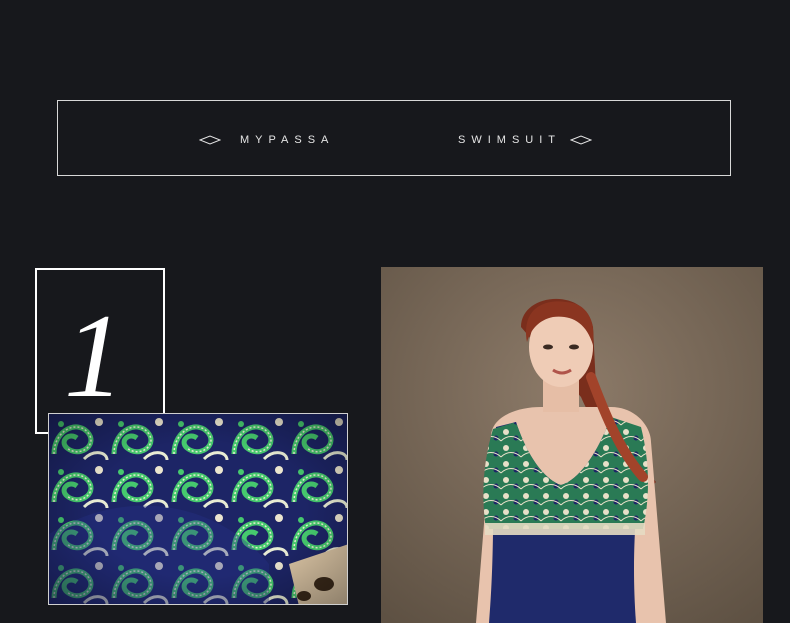 The width and height of the screenshot is (790, 623). I want to click on product-name: SWIMSUIT, so click(509, 140).